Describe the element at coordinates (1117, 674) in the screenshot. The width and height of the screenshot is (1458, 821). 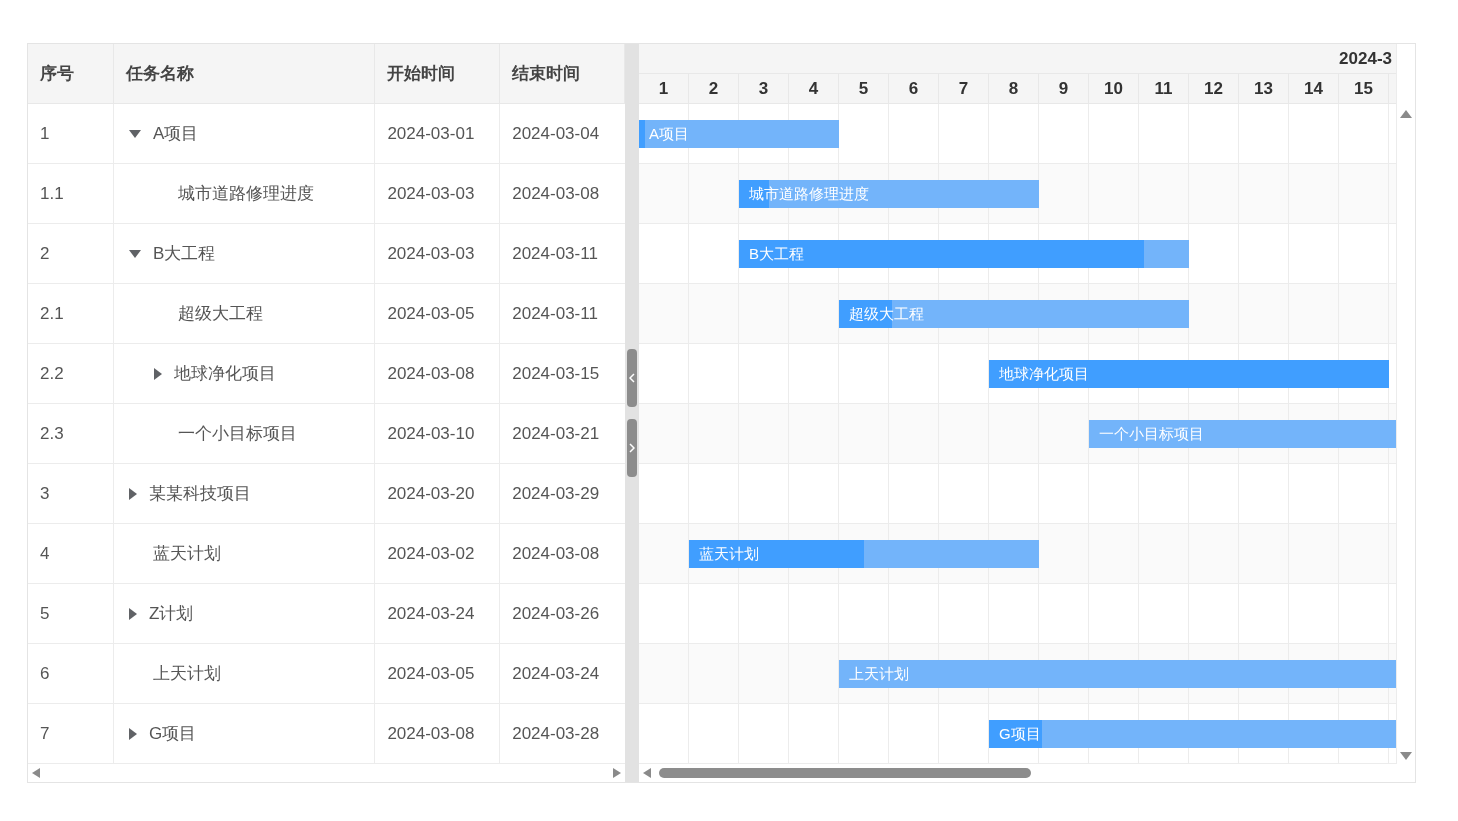
I see `task-bar: 上天计划` at that location.